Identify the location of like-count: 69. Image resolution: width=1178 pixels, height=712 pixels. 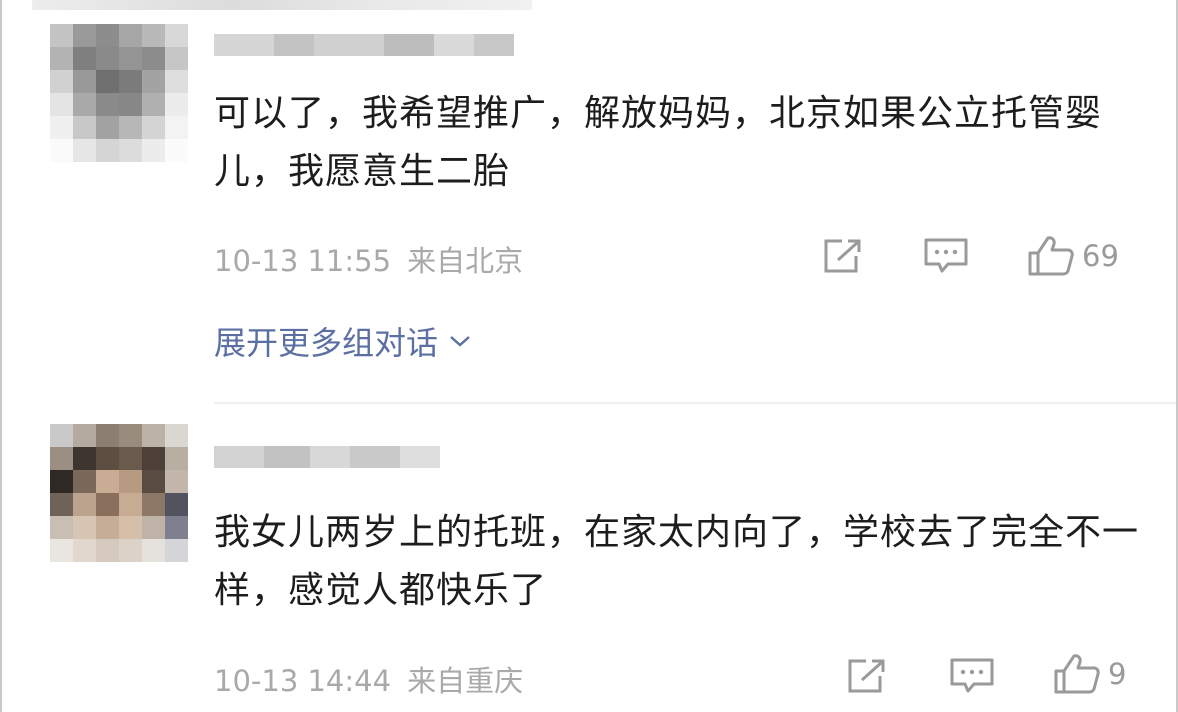
(1100, 256).